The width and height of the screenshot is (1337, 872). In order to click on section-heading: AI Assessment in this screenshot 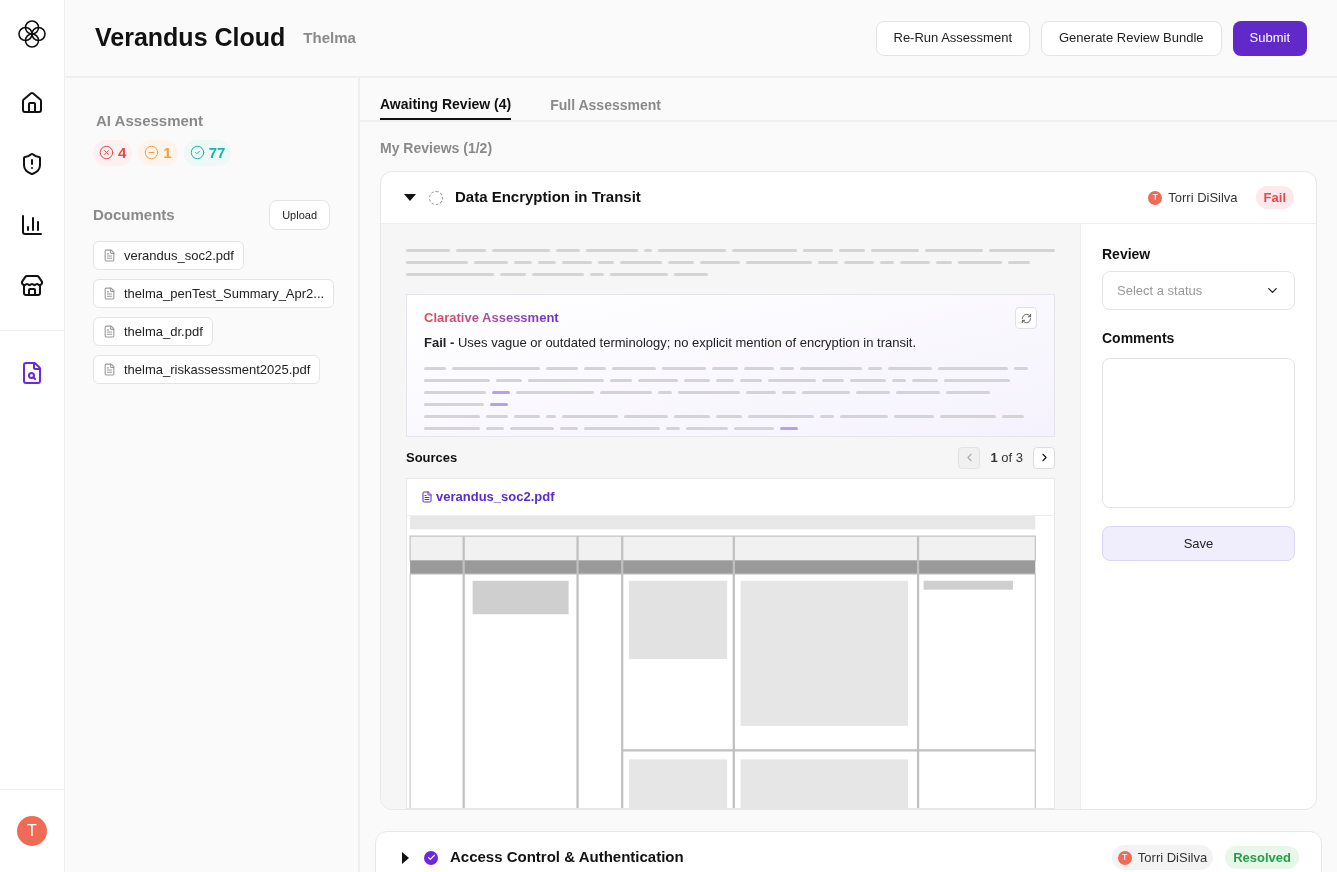, I will do `click(150, 121)`.